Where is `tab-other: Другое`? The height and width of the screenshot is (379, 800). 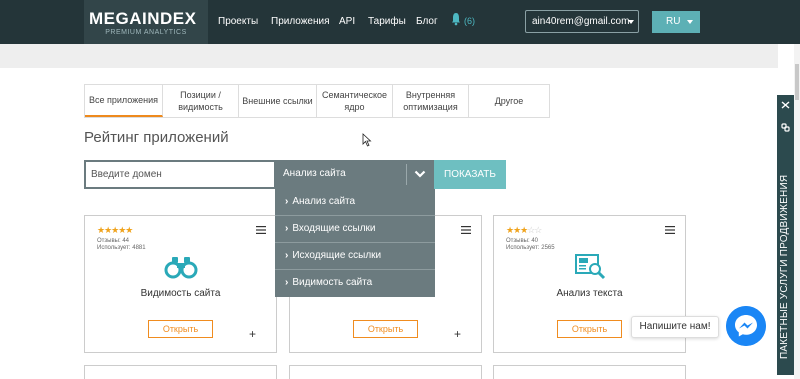
tab-other: Другое is located at coordinates (509, 101).